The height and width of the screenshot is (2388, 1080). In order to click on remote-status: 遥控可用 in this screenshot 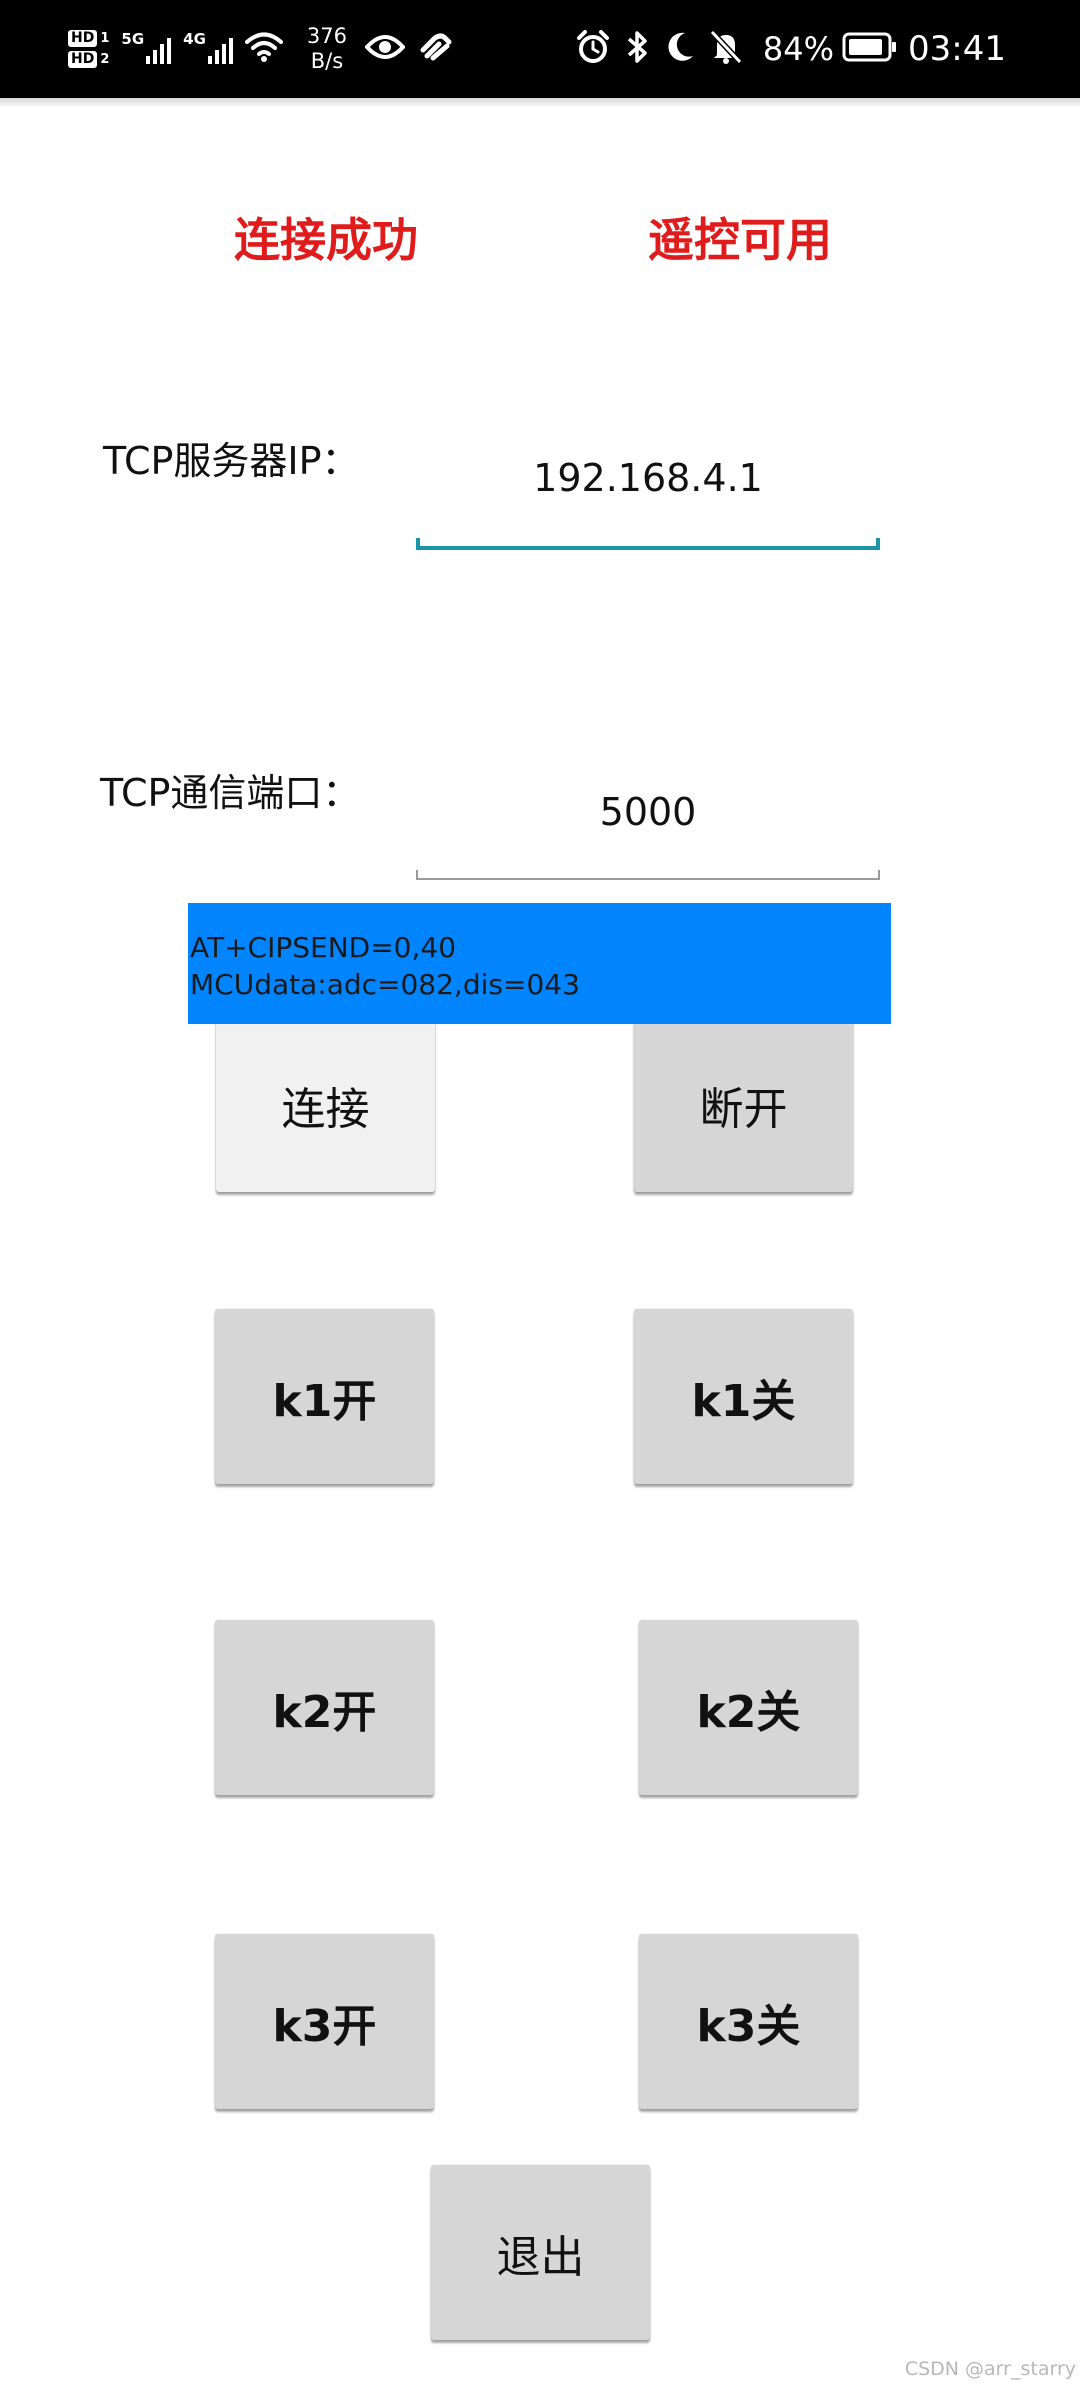, I will do `click(740, 240)`.